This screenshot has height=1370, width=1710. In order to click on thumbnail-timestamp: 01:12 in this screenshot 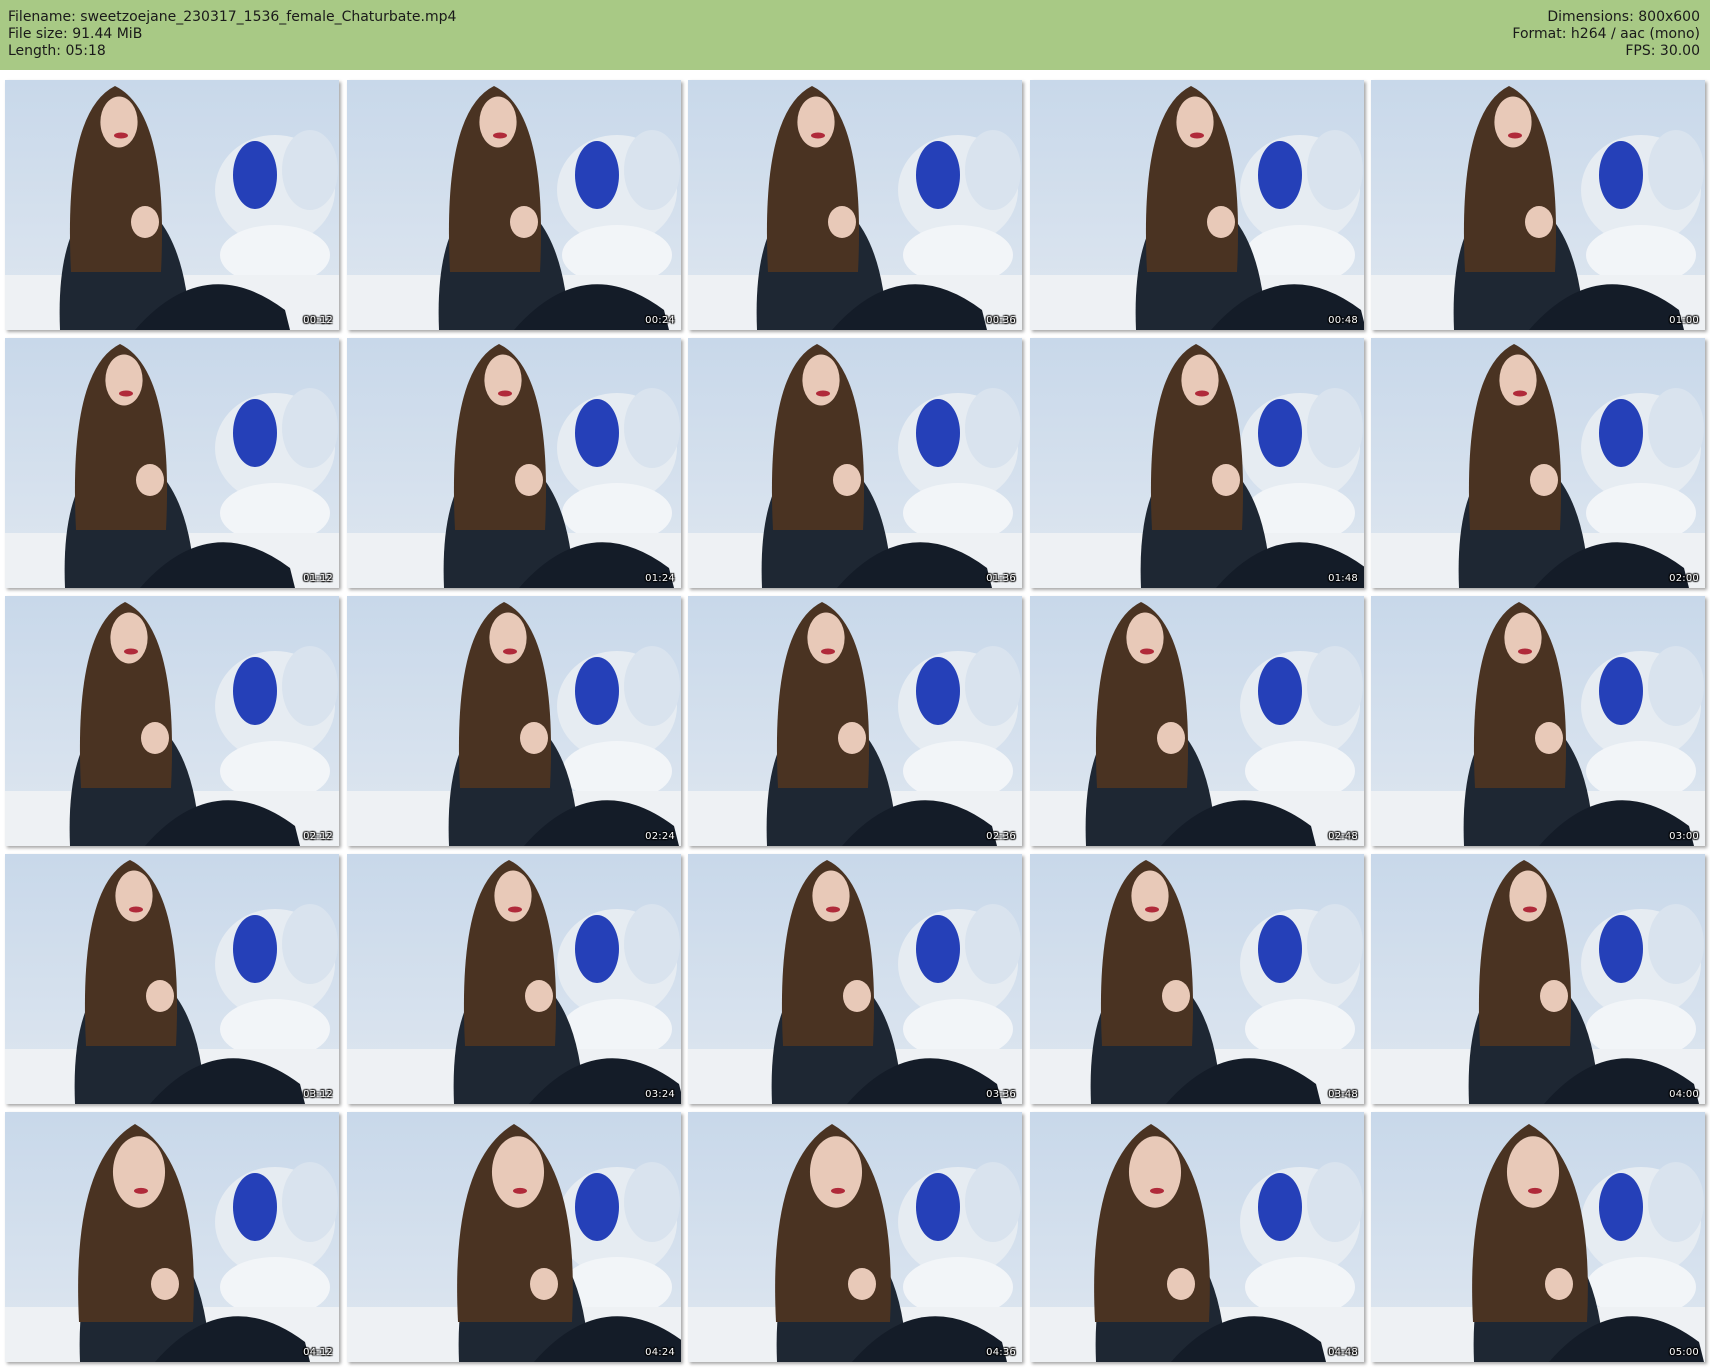, I will do `click(318, 578)`.